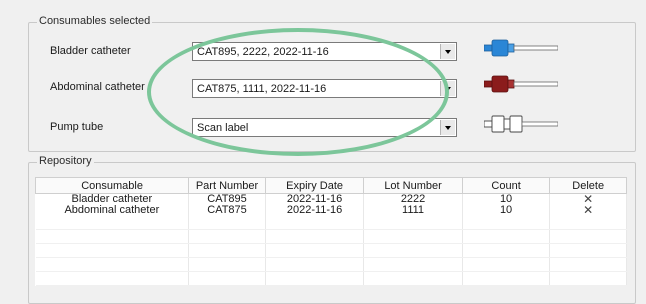 Image resolution: width=646 pixels, height=304 pixels. I want to click on abdominal-catheter-value: CAT875, 1111, 2022-11-16, so click(262, 89).